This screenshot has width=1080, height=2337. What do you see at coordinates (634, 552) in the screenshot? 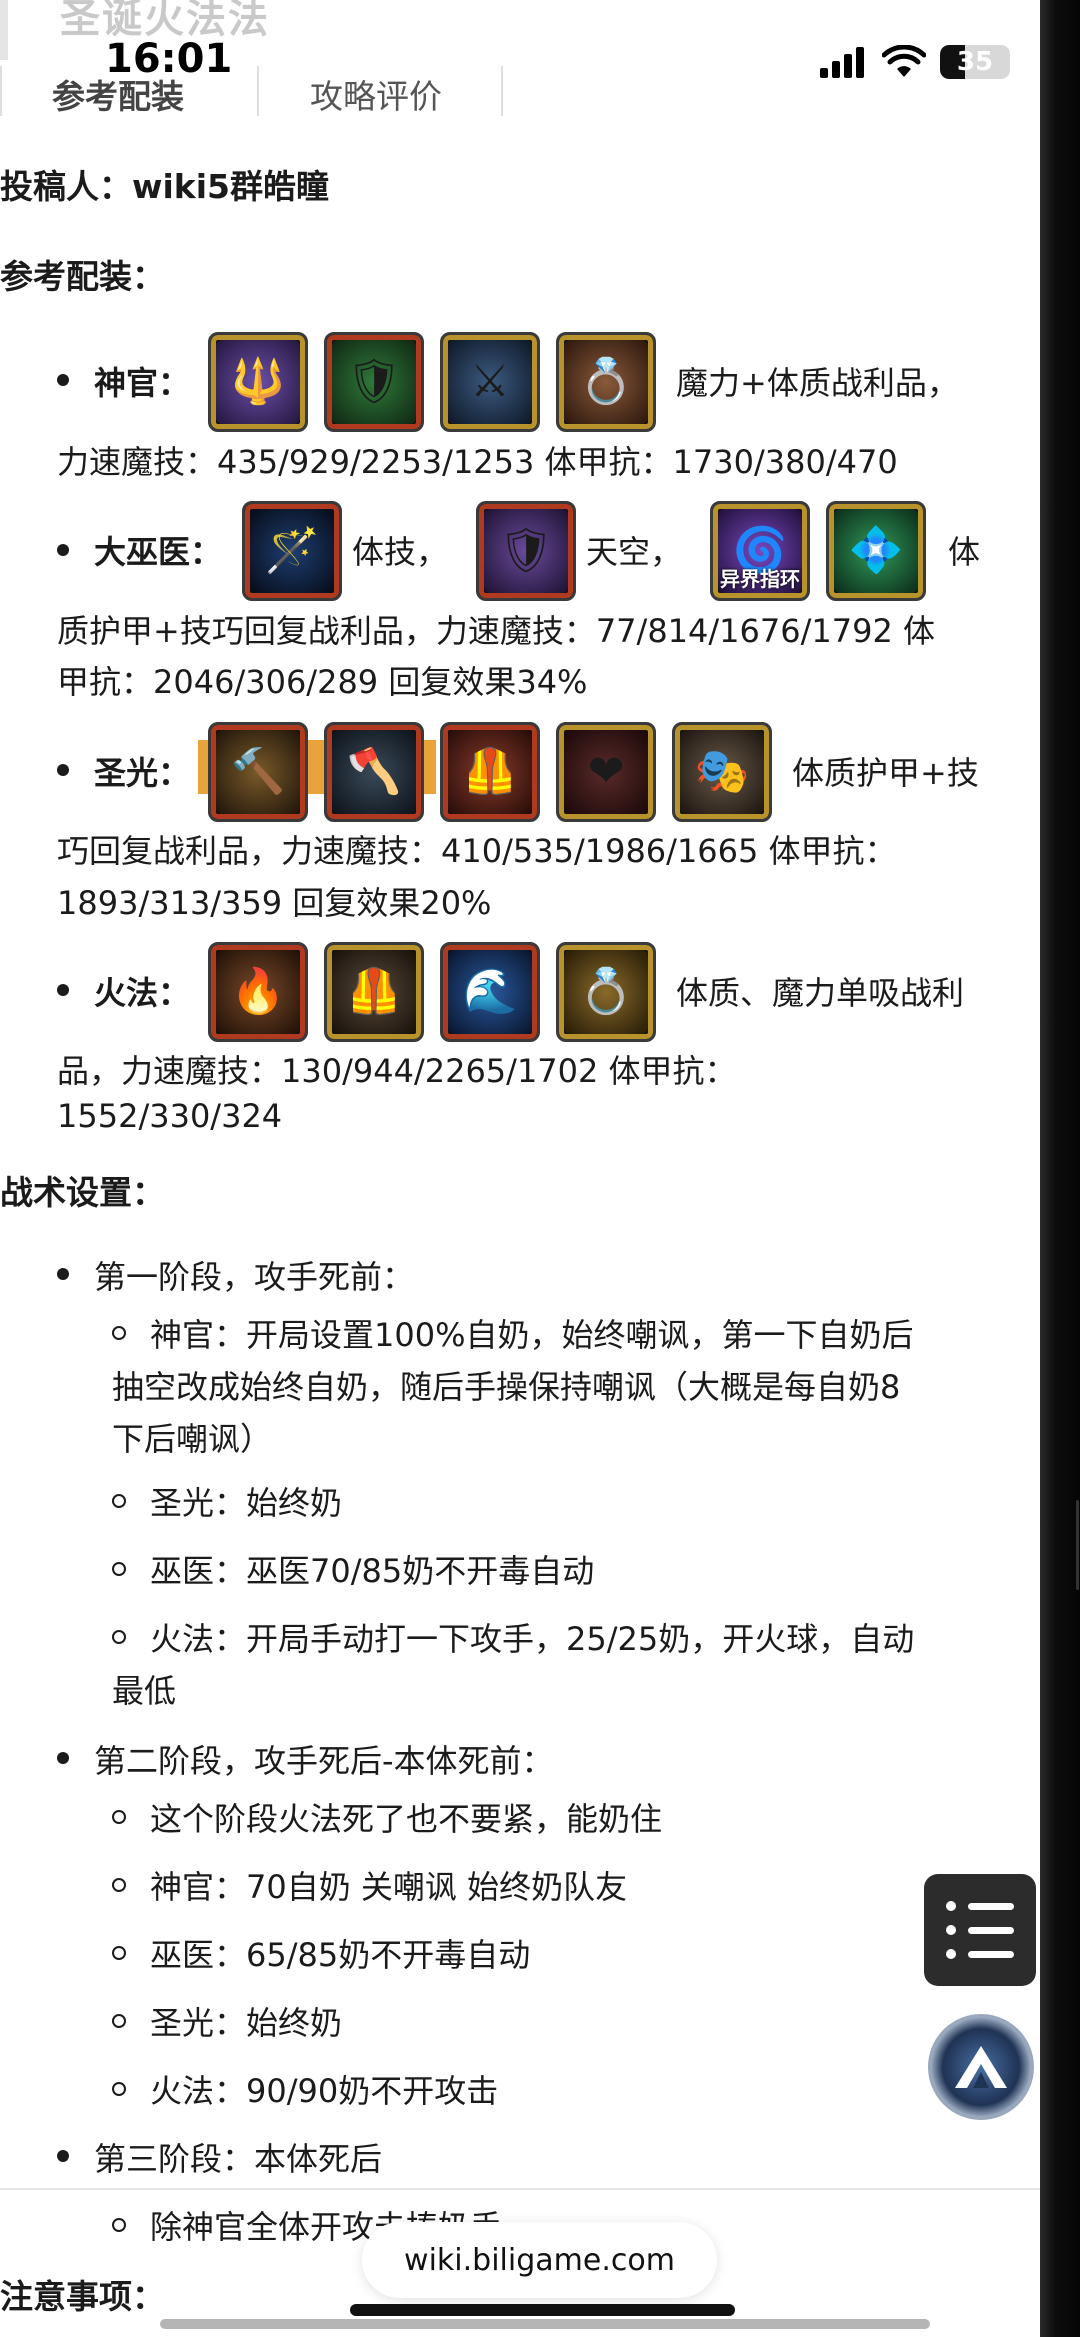
I see `shaman-text-2: 天空，` at bounding box center [634, 552].